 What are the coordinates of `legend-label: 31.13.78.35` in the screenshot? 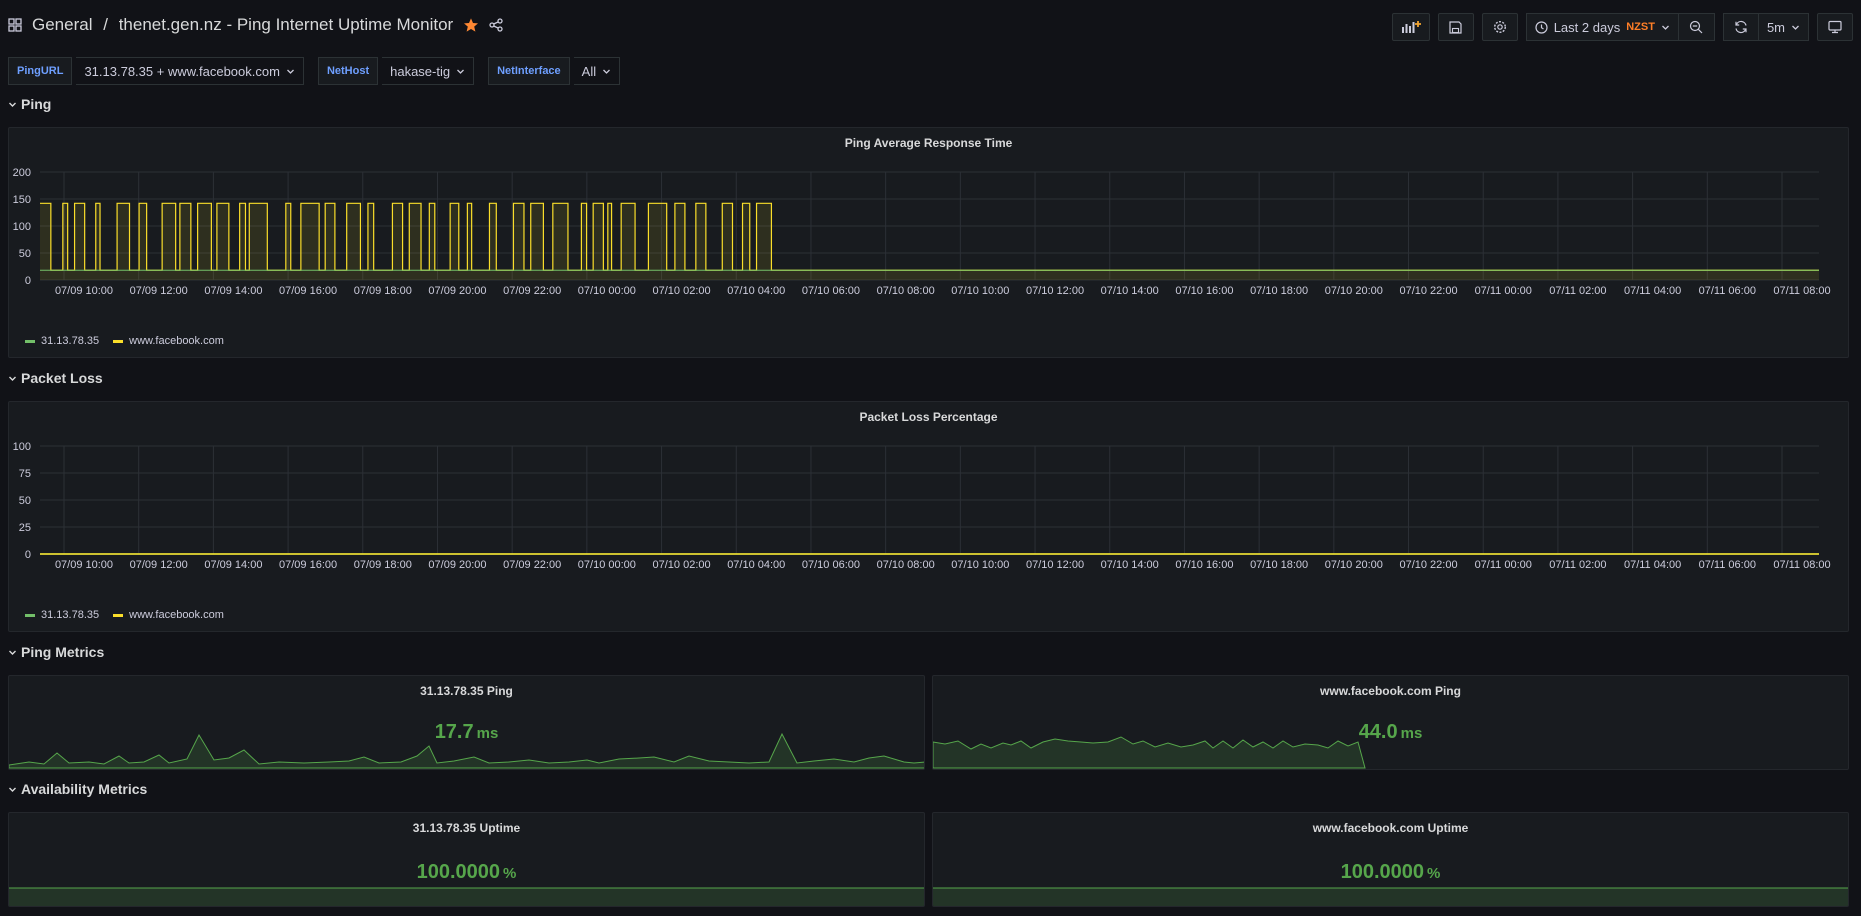 It's located at (70, 615).